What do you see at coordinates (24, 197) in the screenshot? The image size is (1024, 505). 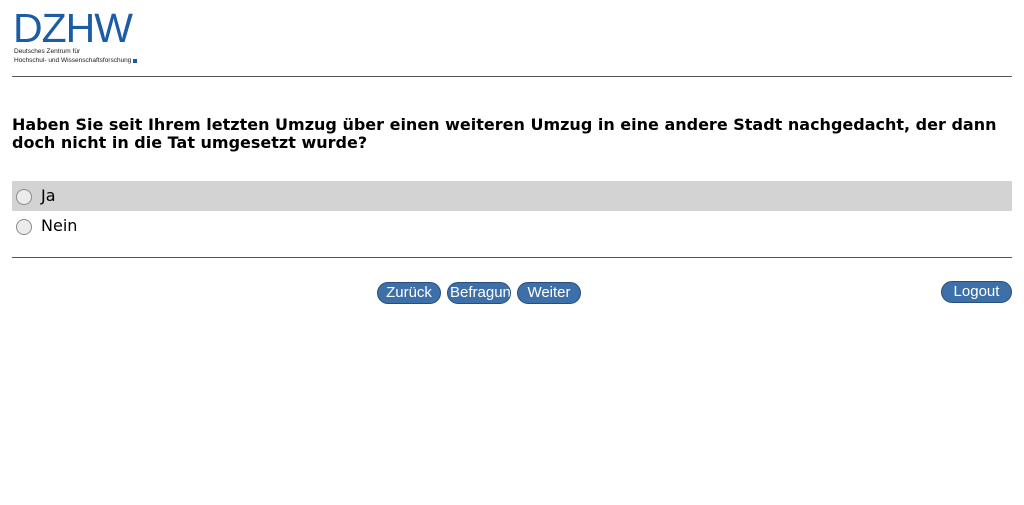 I see `radio-ja` at bounding box center [24, 197].